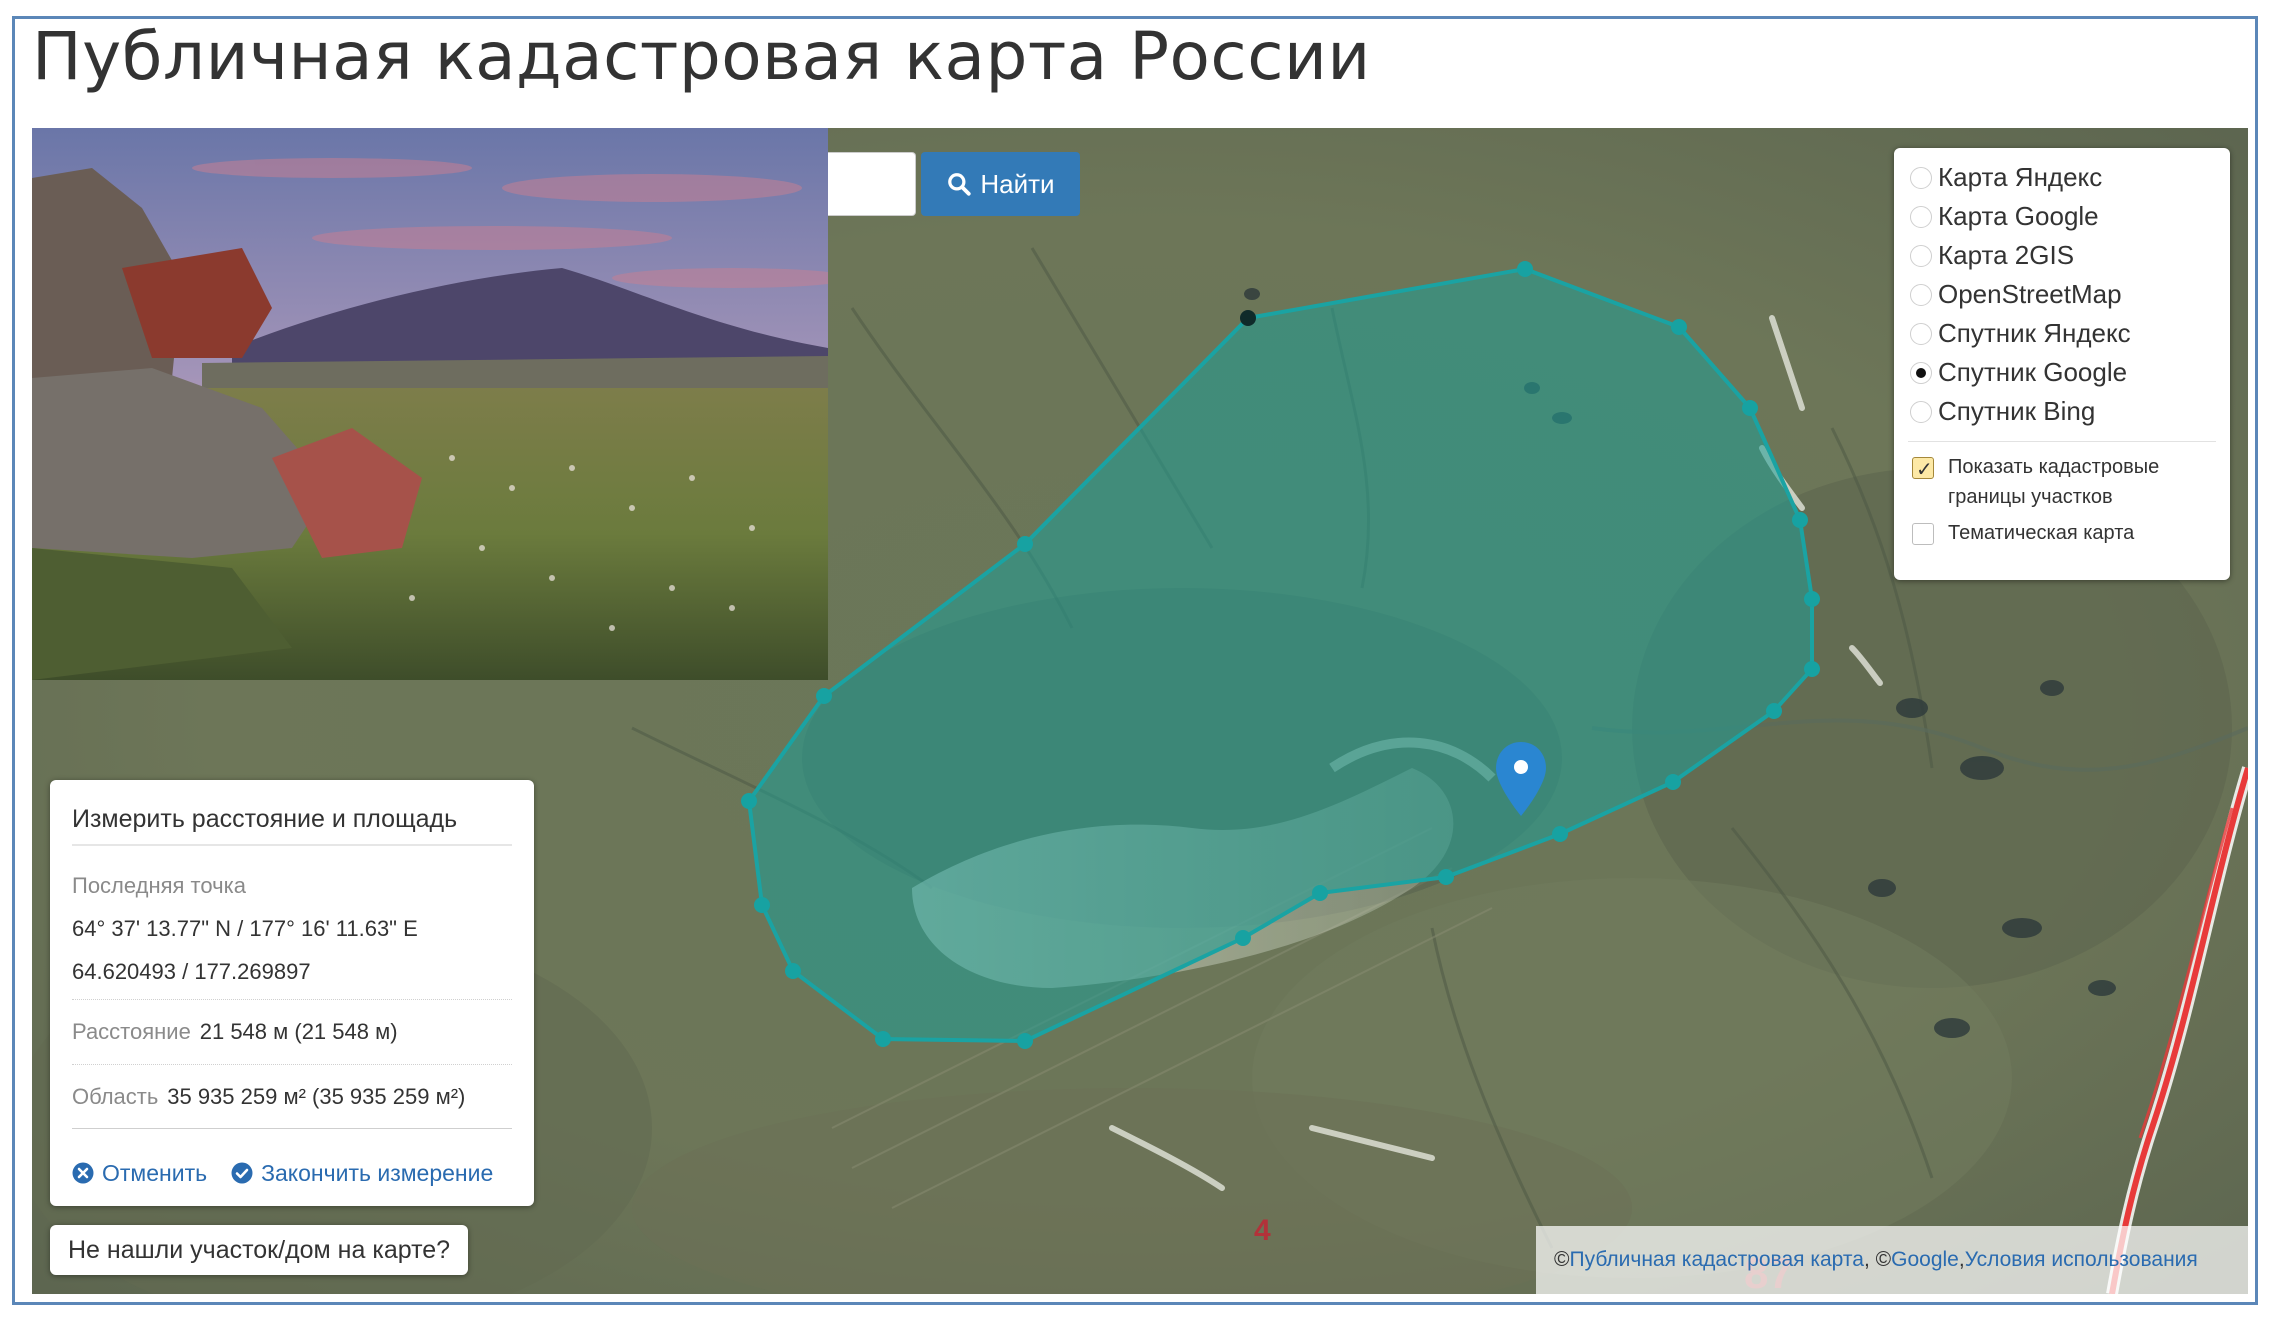 The width and height of the screenshot is (2274, 1317). Describe the element at coordinates (155, 1173) in the screenshot. I see `cancel-measure-label: Отменить` at that location.